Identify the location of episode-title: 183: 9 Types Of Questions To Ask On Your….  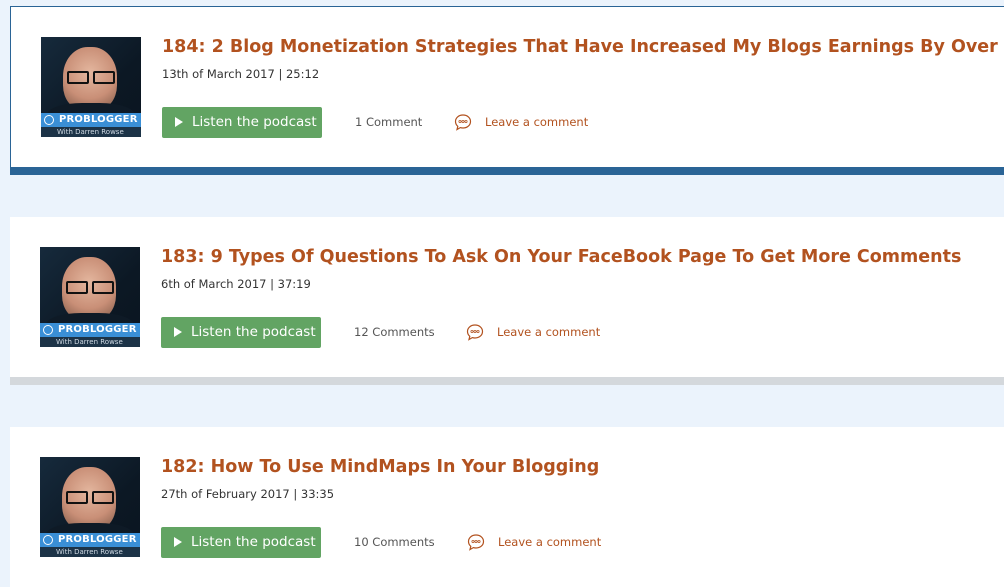
(561, 257).